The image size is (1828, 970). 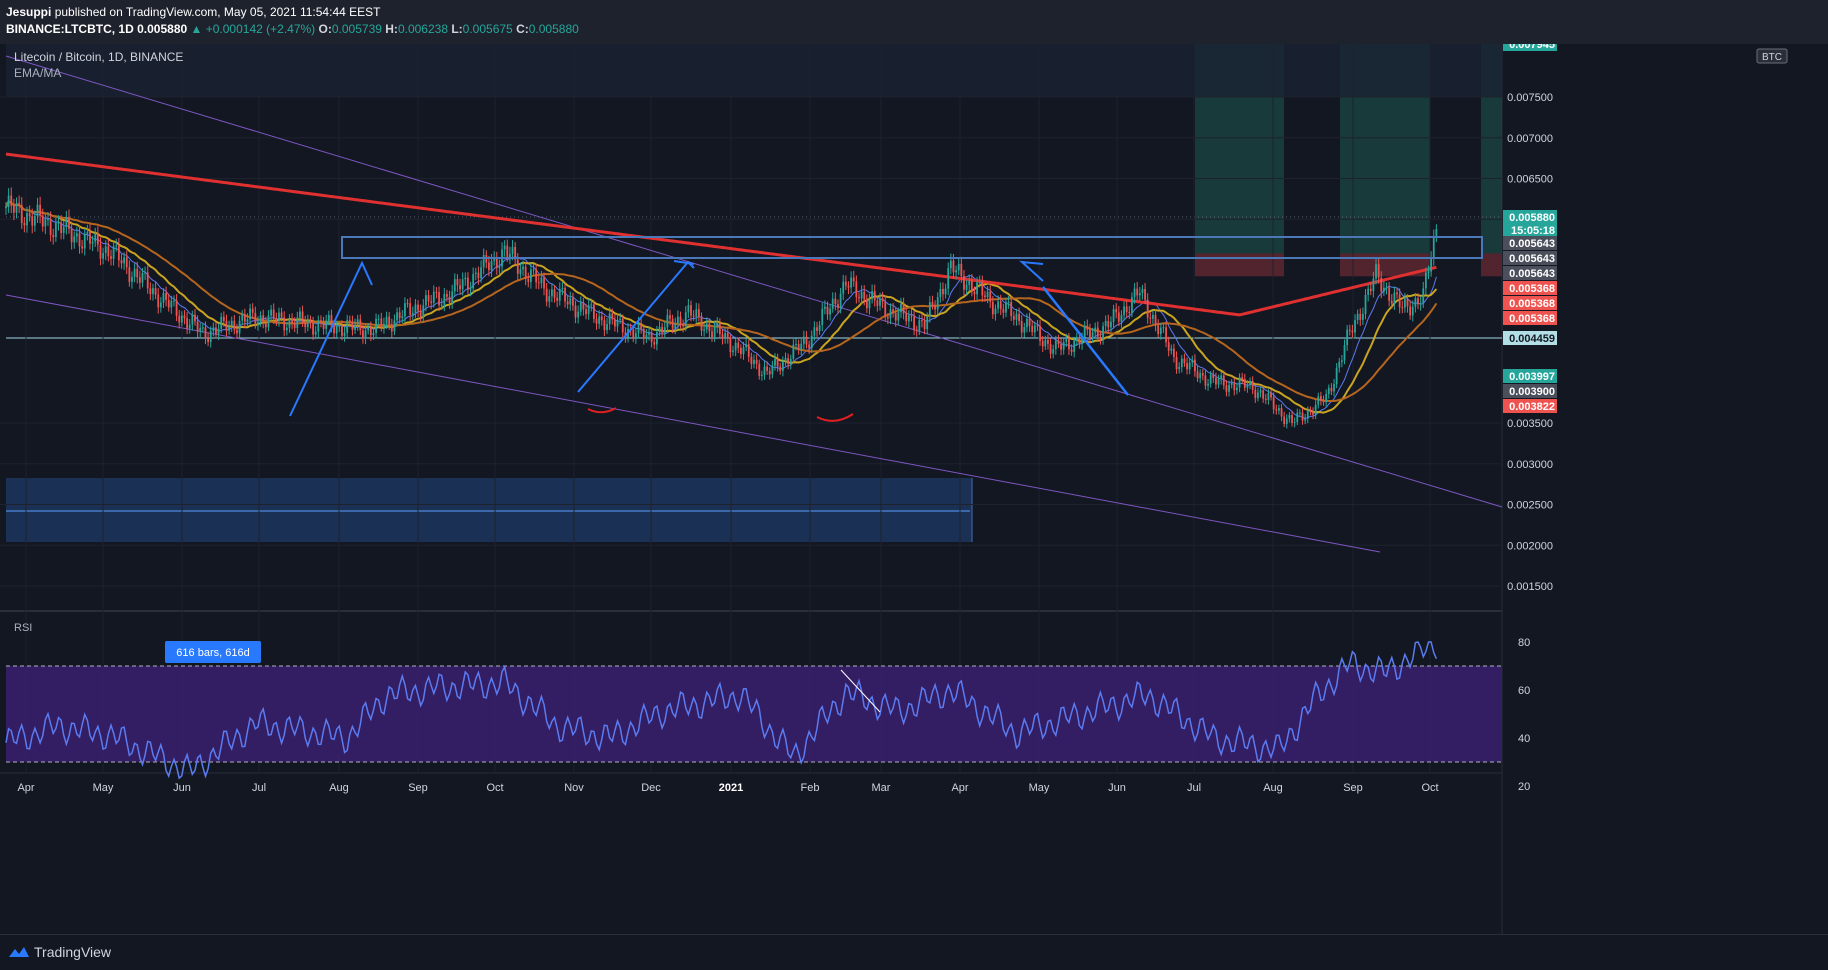 What do you see at coordinates (1772, 57) in the screenshot?
I see `currency-label: BTC` at bounding box center [1772, 57].